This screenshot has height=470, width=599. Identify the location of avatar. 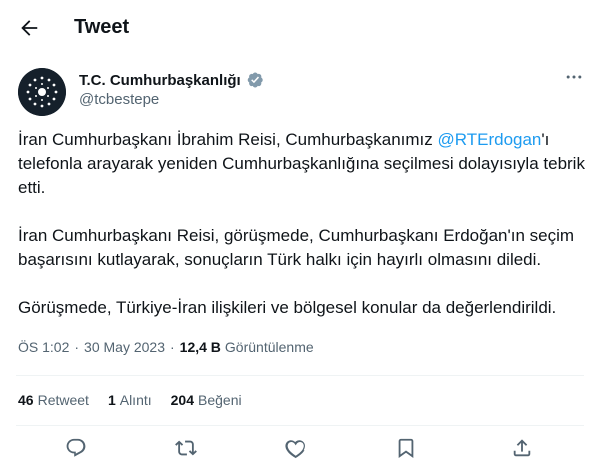
(42, 92).